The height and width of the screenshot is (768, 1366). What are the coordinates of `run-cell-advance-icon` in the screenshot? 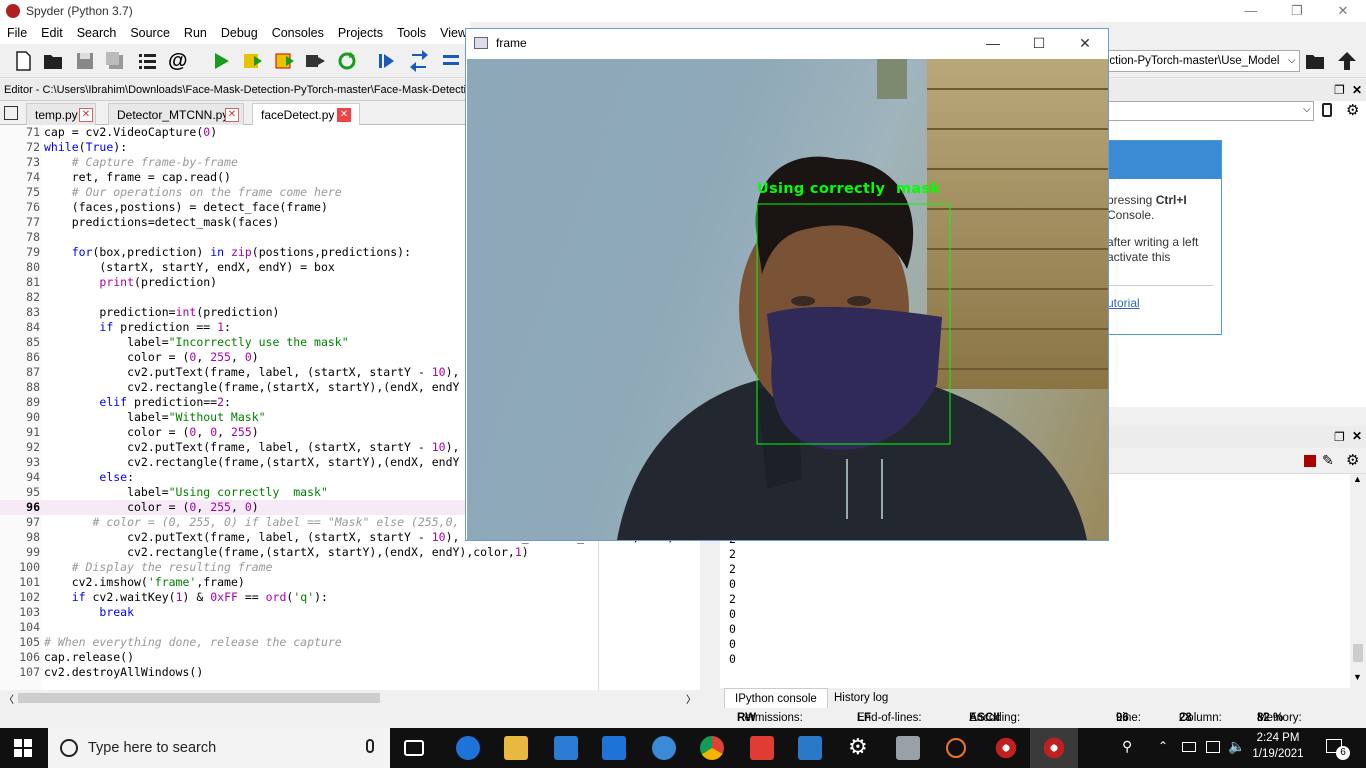 It's located at (285, 61).